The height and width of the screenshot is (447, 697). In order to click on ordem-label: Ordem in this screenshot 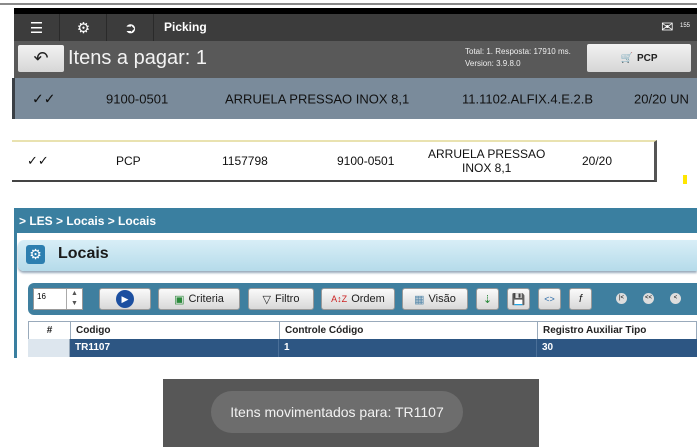, I will do `click(368, 299)`.